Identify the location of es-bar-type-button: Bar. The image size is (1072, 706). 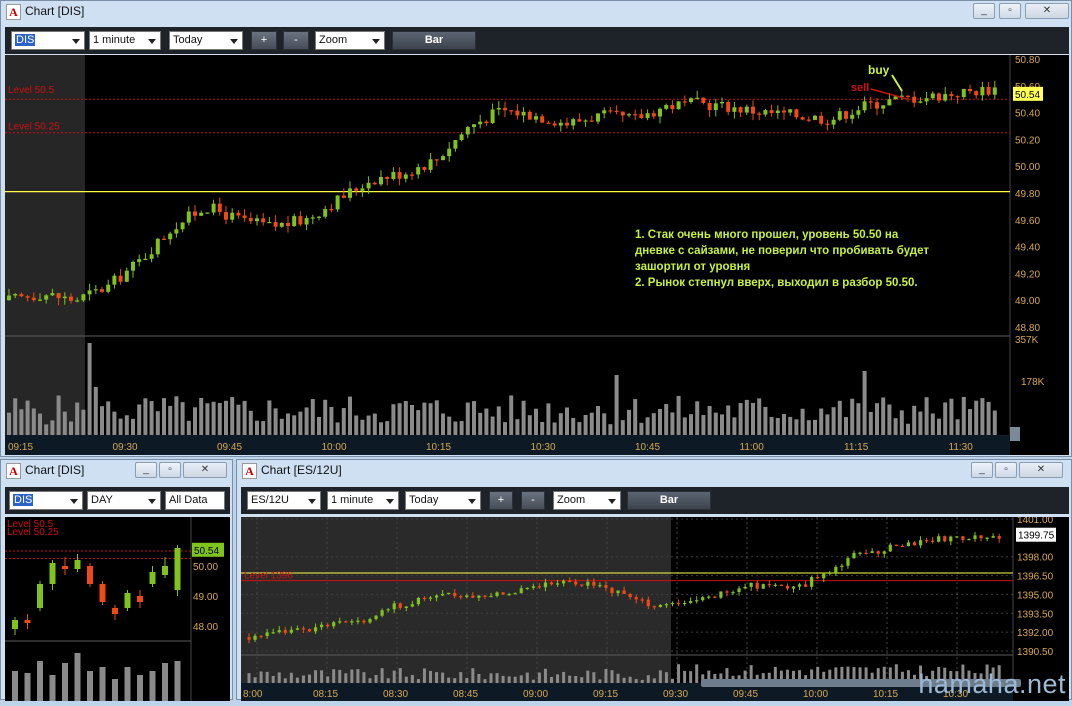
(669, 500).